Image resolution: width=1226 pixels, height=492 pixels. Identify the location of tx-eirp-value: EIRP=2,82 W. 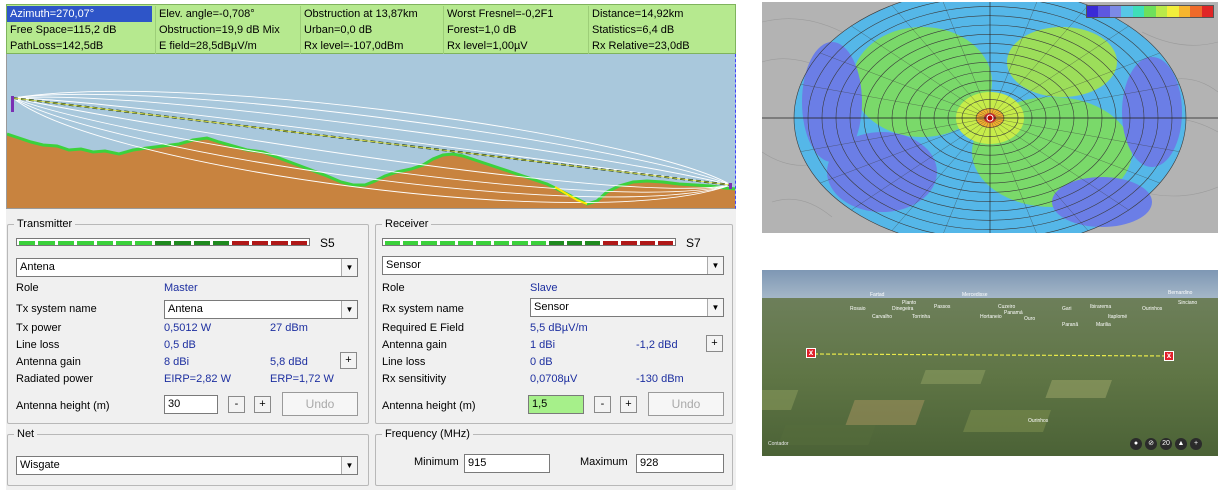
(197, 379).